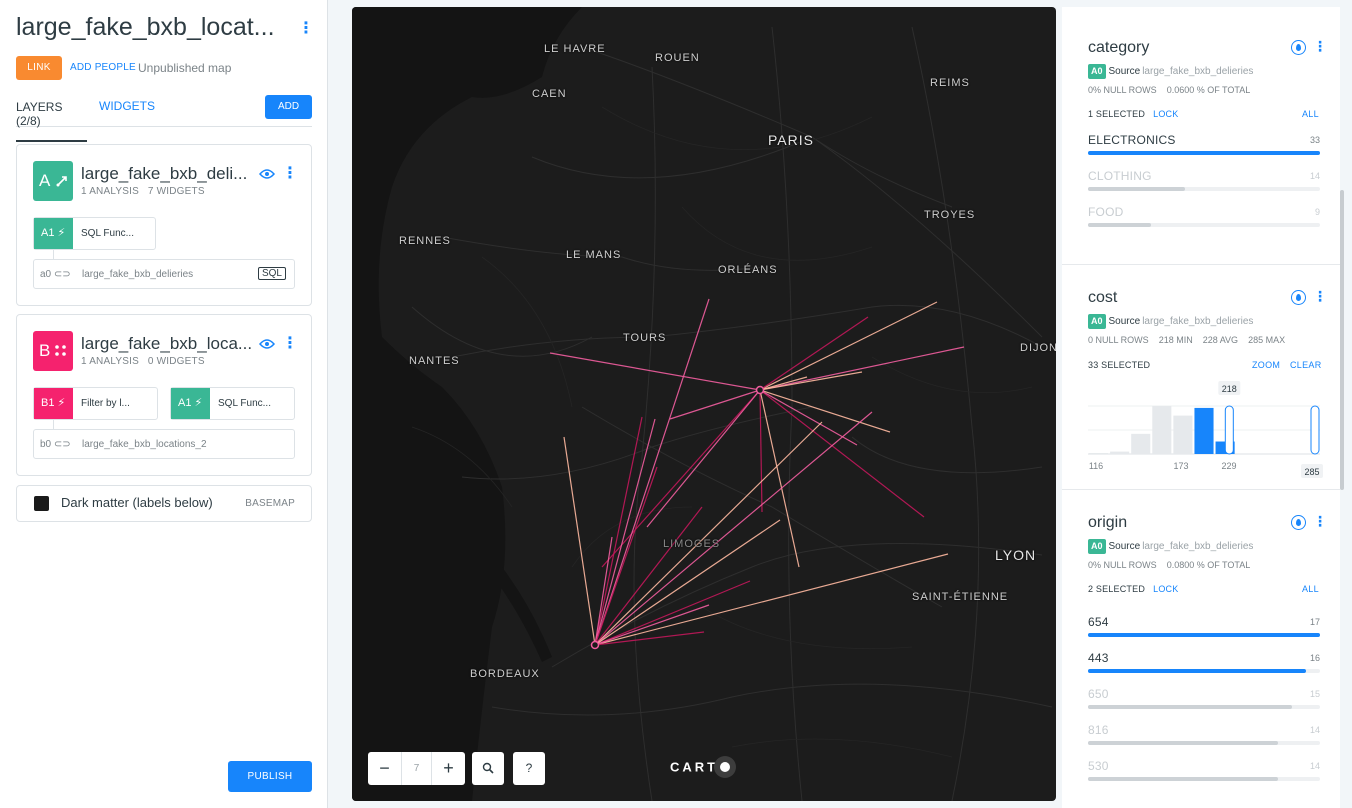 This screenshot has height=808, width=1352. I want to click on basemap-card: Dark matter (labels below) BASEMAP, so click(164, 503).